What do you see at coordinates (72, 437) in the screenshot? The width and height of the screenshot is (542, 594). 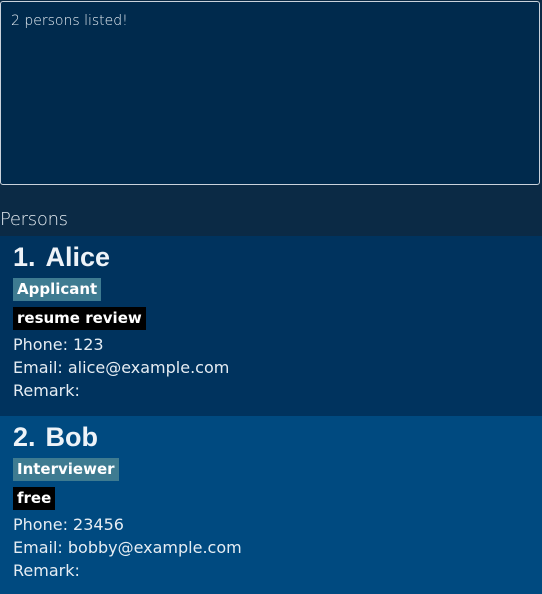 I see `person-name: Bob` at bounding box center [72, 437].